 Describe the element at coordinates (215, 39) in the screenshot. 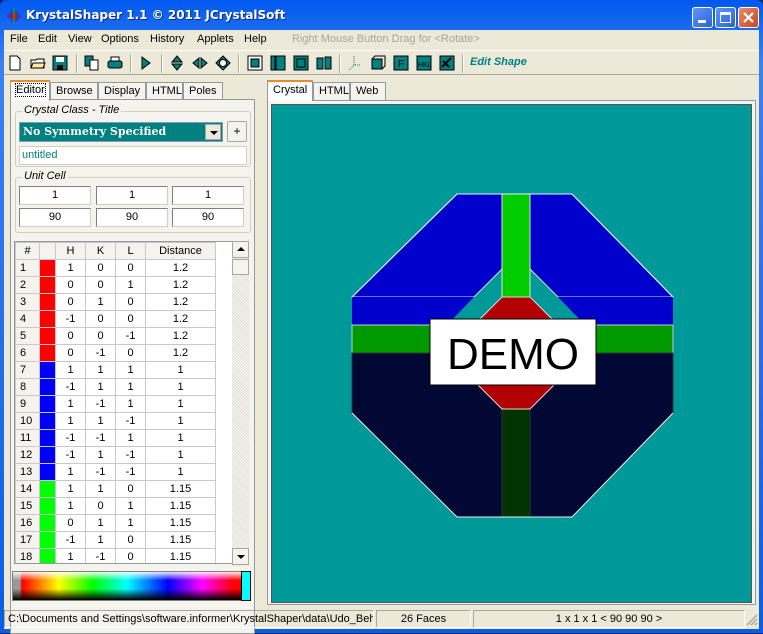

I see `menu-applets: Applets` at that location.